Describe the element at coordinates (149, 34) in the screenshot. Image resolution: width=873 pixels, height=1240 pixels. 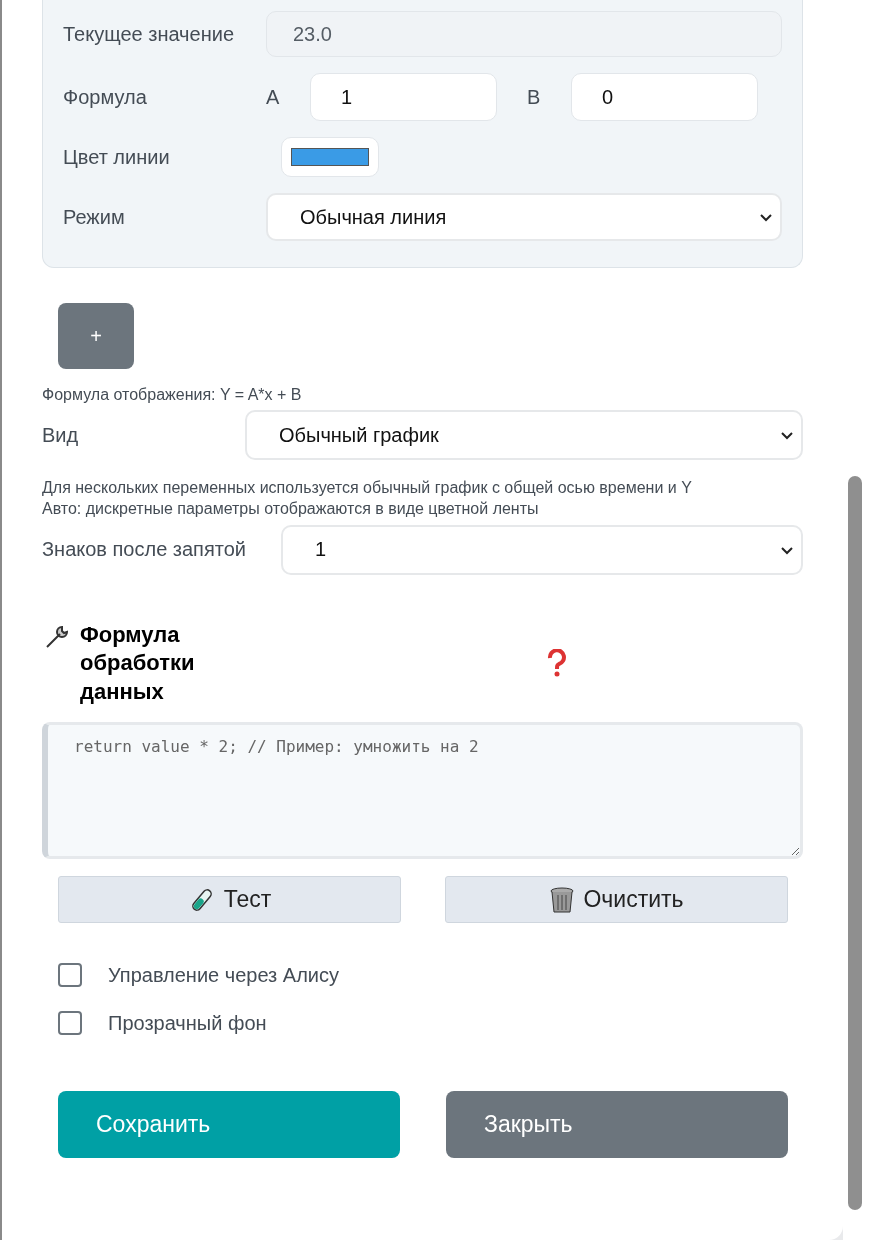
I see `field-label: Текущее значение` at that location.